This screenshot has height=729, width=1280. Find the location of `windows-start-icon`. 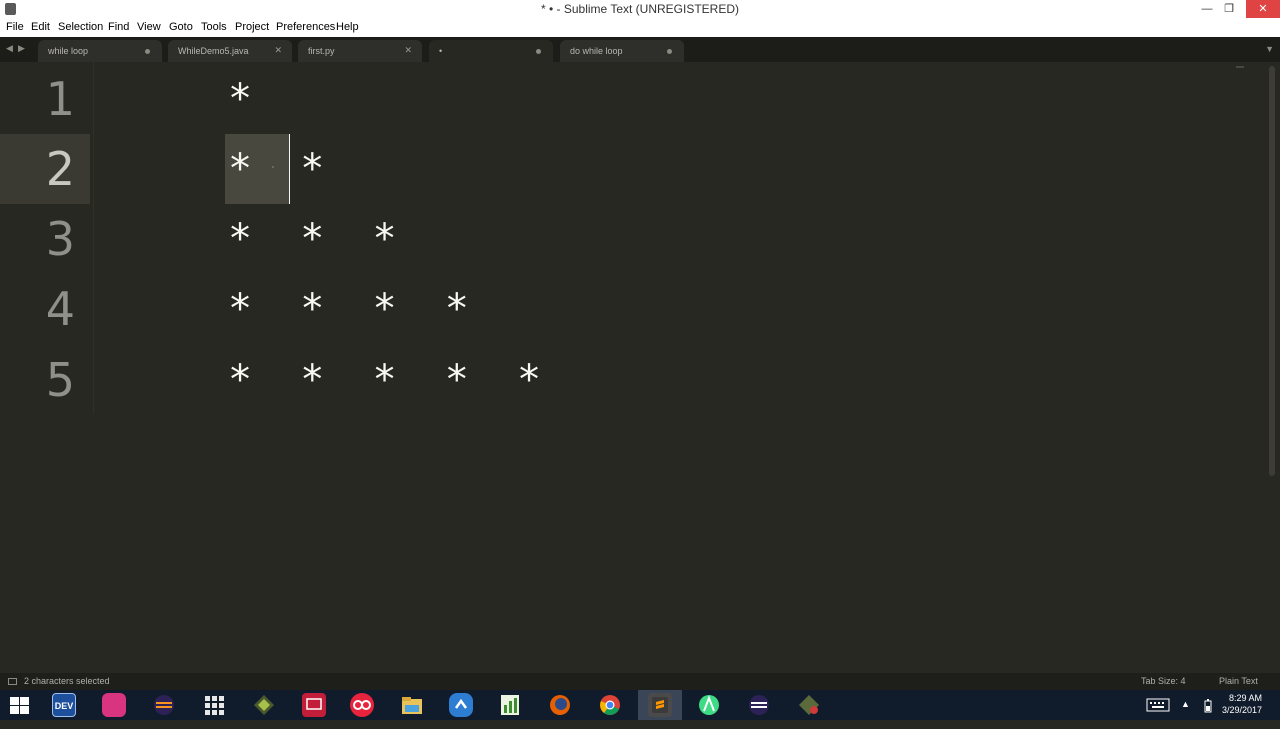

windows-start-icon is located at coordinates (20, 705).